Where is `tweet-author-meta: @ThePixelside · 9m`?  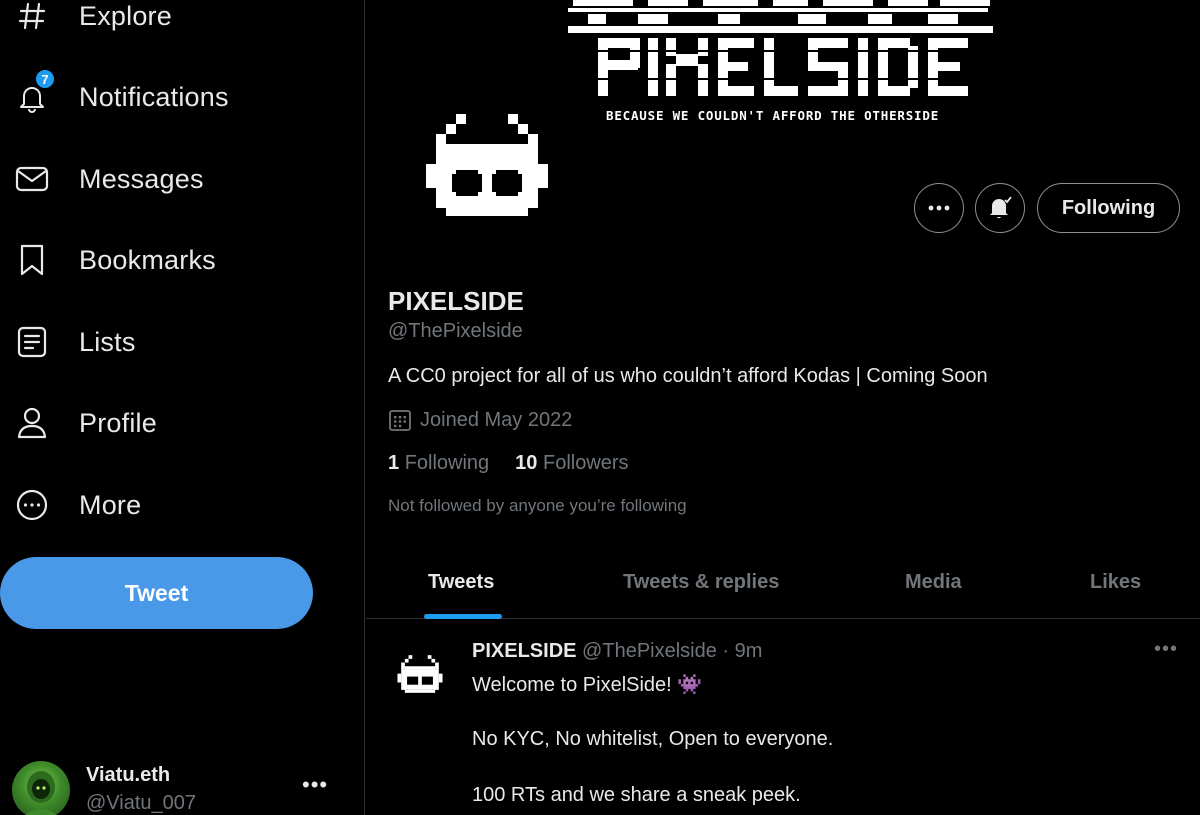 tweet-author-meta: @ThePixelside · 9m is located at coordinates (672, 651).